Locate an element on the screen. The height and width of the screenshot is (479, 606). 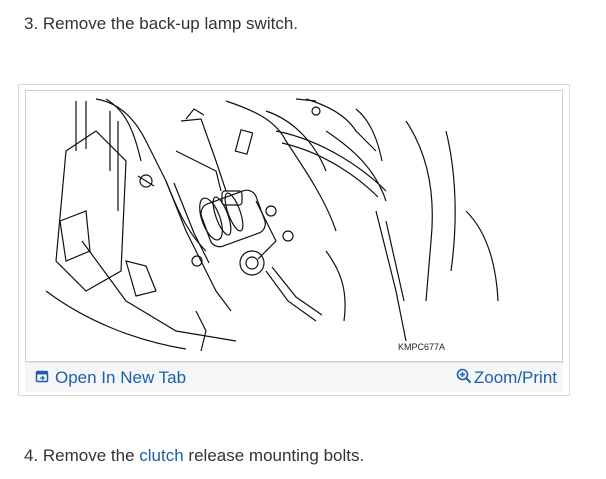
open-in-new-tab-button: Open In New Tab is located at coordinates (110, 378).